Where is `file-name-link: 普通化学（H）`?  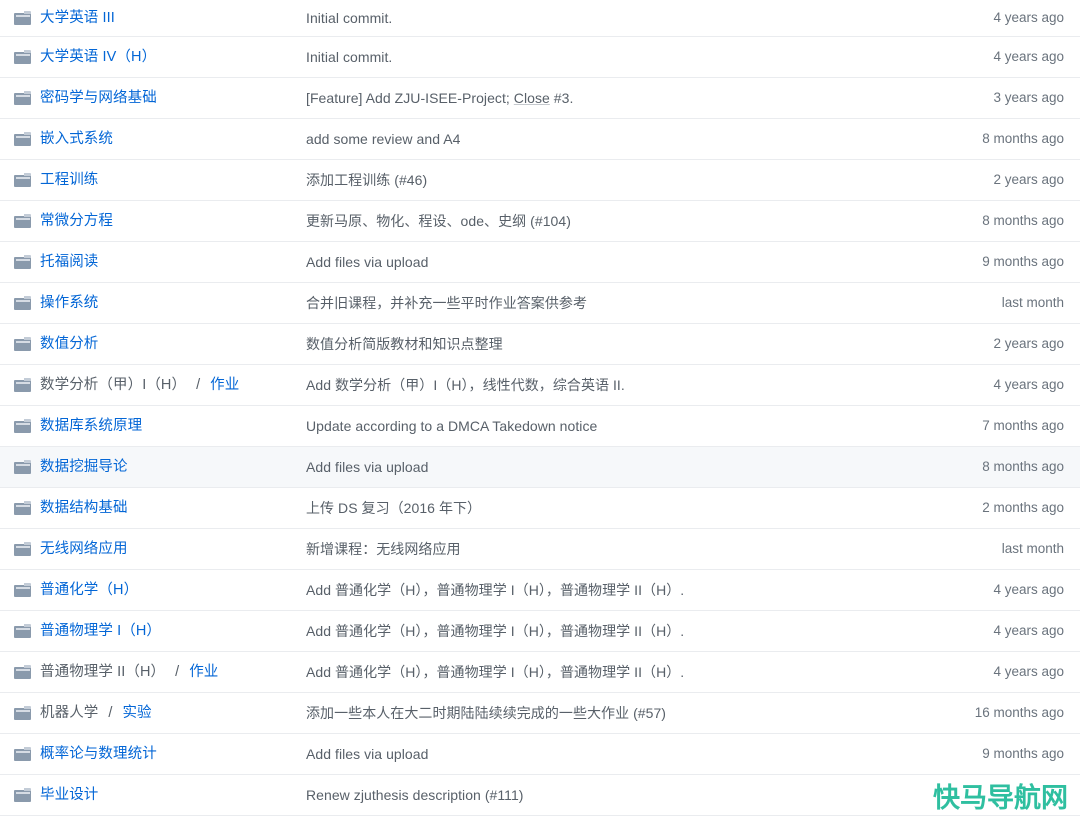 file-name-link: 普通化学（H） is located at coordinates (89, 590).